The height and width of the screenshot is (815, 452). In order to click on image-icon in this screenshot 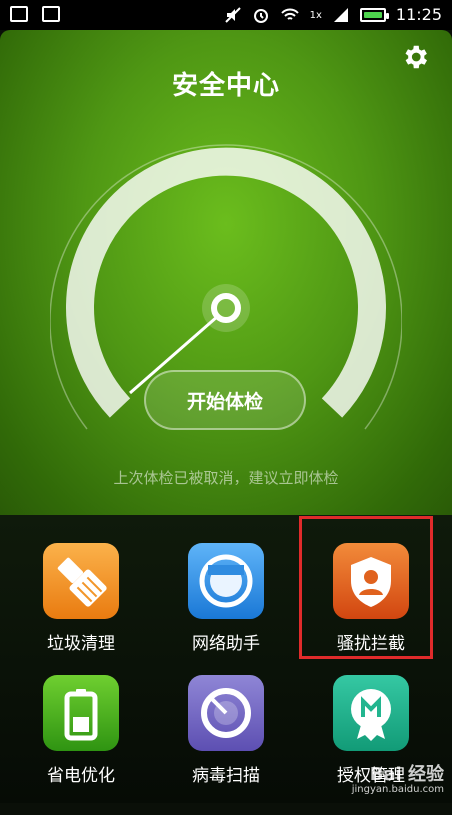, I will do `click(51, 14)`.